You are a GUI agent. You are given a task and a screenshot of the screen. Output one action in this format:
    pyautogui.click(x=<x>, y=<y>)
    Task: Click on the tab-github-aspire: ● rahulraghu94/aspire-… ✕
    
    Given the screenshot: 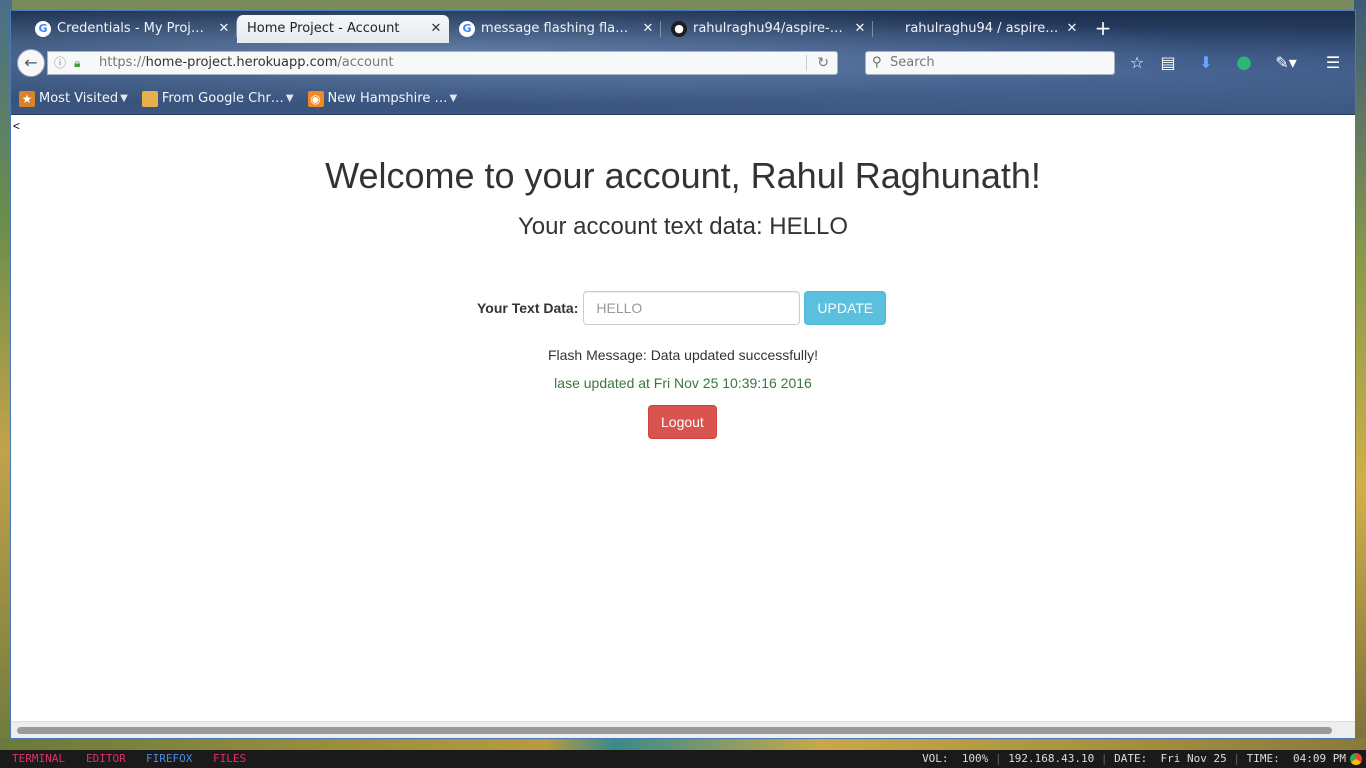 What is the action you would take?
    pyautogui.click(x=767, y=29)
    